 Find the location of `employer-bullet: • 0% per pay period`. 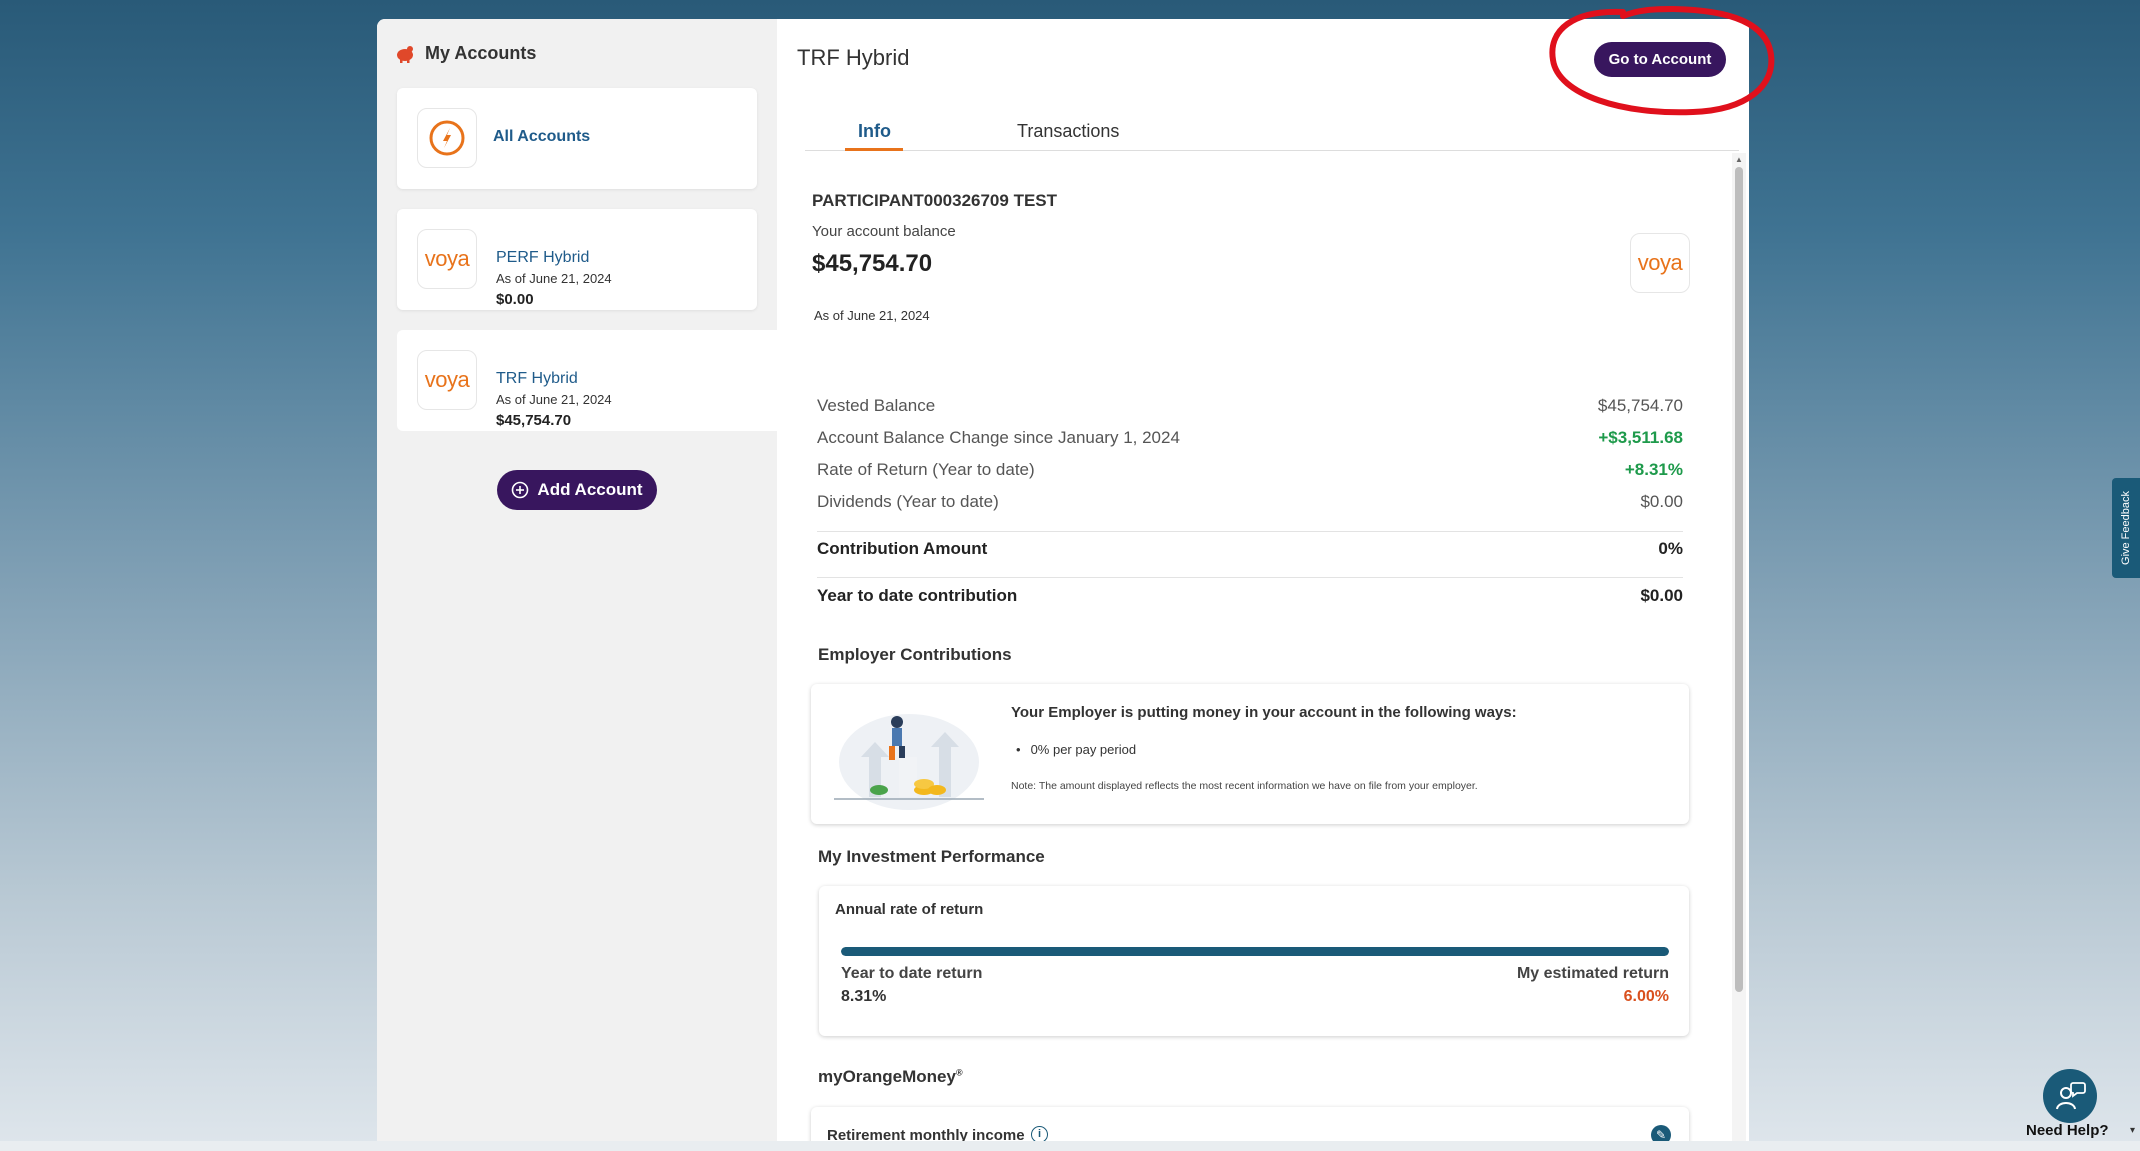

employer-bullet: • 0% per pay period is located at coordinates (1076, 749).